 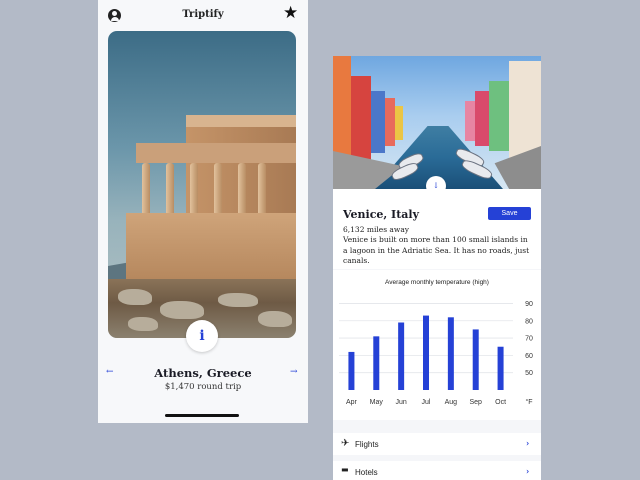 What do you see at coordinates (294, 372) in the screenshot?
I see `next-arrow-icon: →` at bounding box center [294, 372].